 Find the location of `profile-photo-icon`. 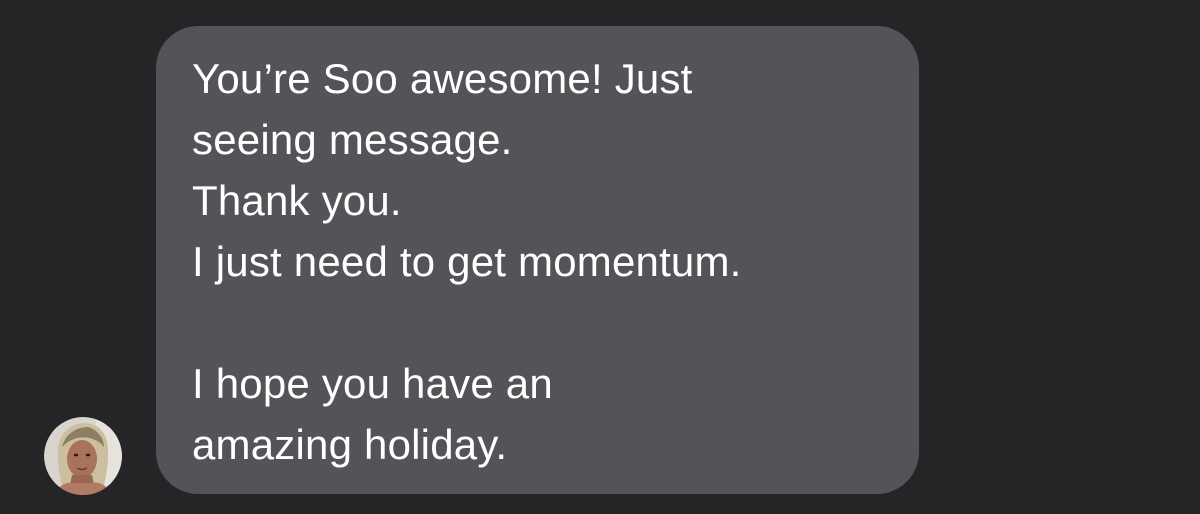

profile-photo-icon is located at coordinates (83, 456).